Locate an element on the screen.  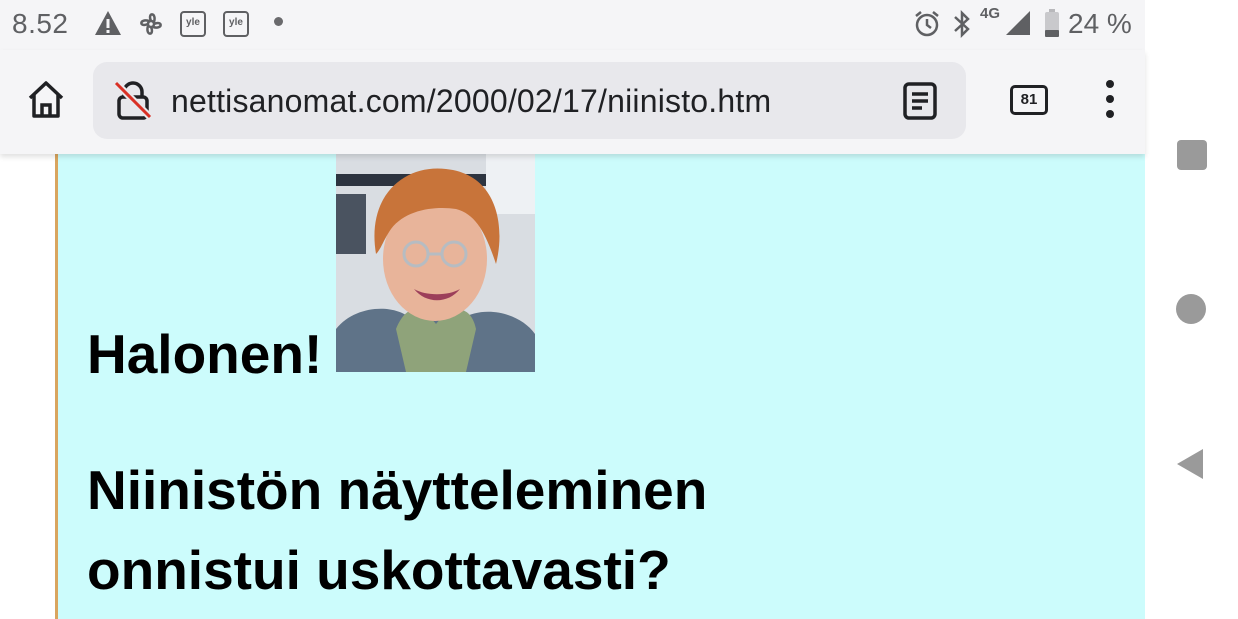
reader-mode-icon is located at coordinates (920, 101).